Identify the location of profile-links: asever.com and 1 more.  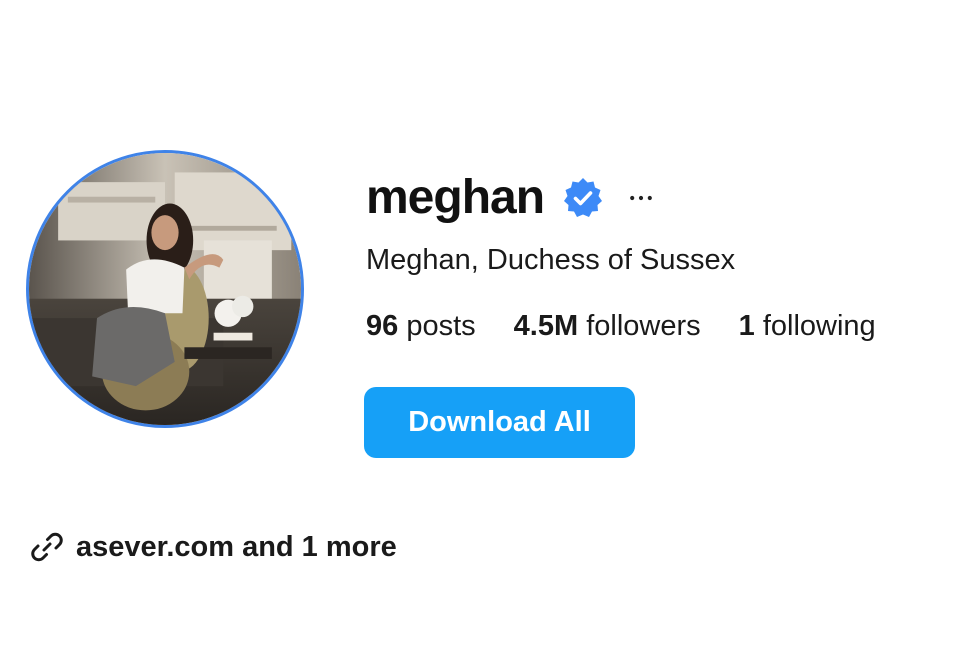
(213, 547).